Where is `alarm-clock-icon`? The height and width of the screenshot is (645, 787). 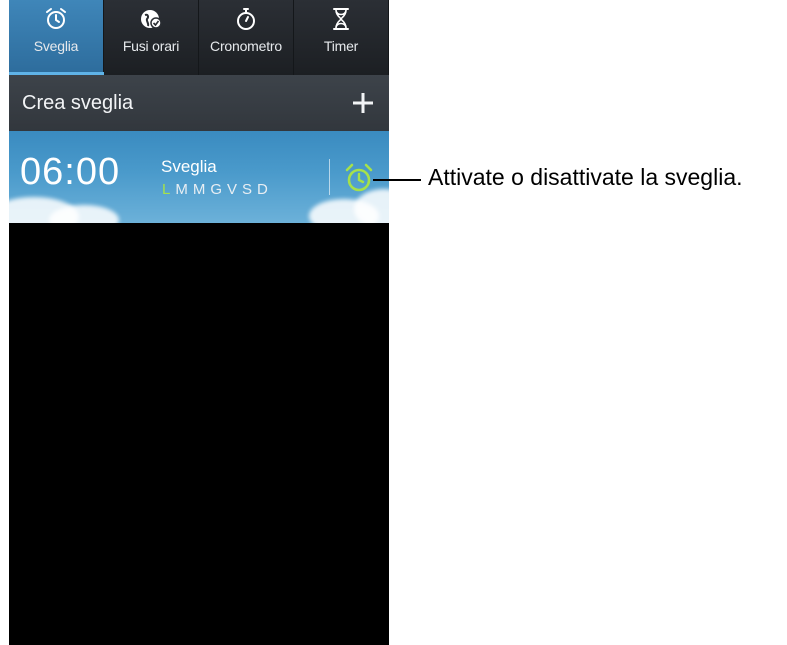
alarm-clock-icon is located at coordinates (56, 18).